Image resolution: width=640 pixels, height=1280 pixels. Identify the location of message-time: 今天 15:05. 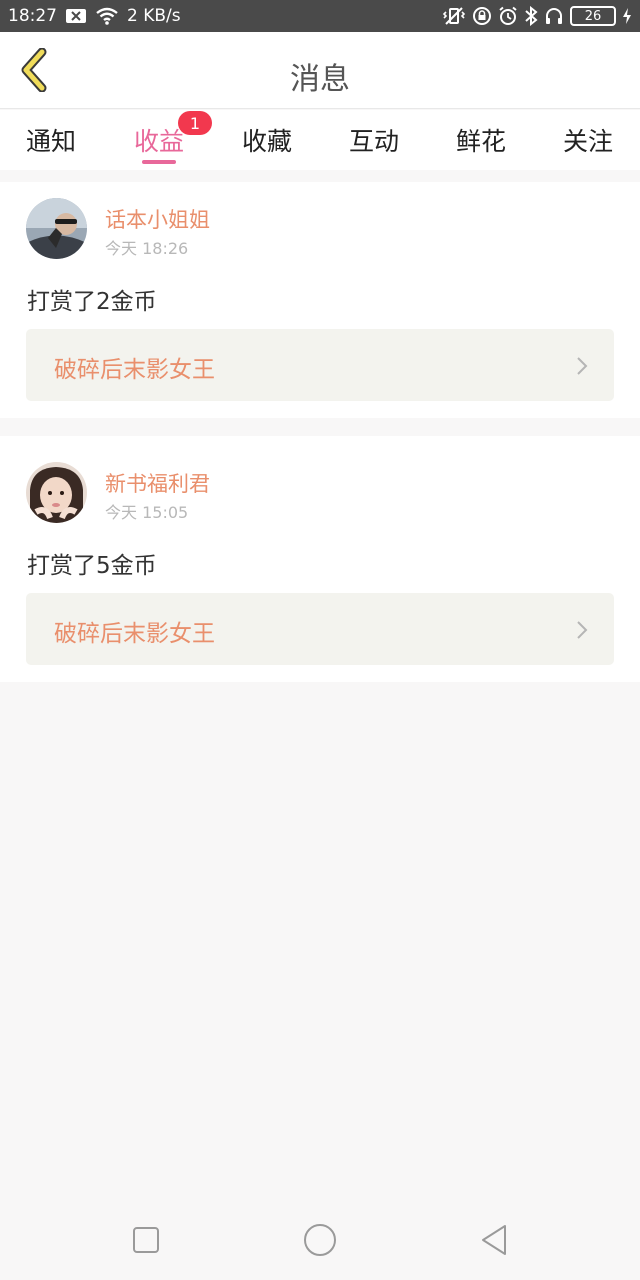
(147, 512).